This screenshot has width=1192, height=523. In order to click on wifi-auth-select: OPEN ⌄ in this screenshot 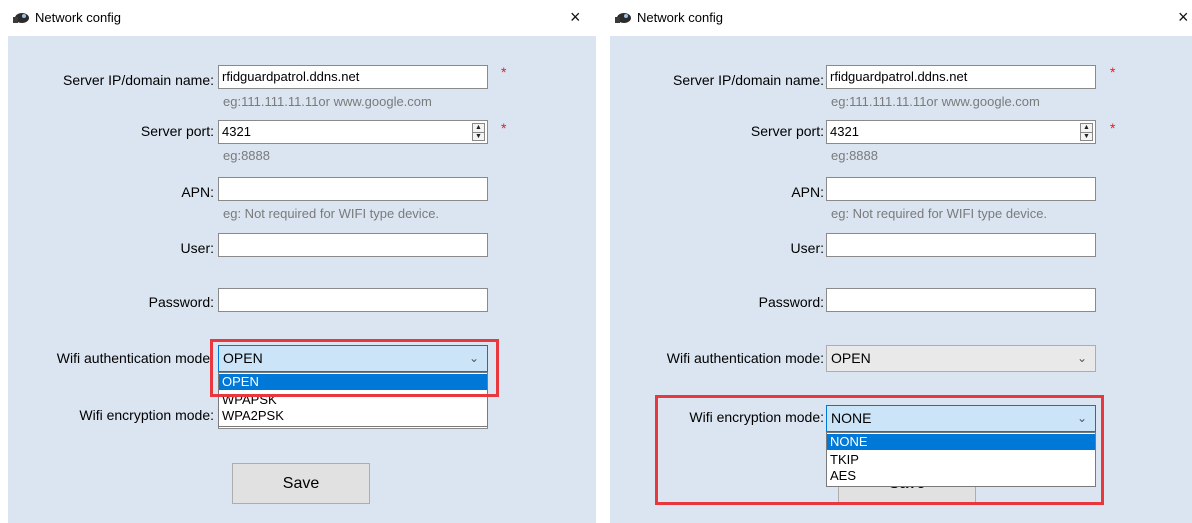, I will do `click(961, 358)`.